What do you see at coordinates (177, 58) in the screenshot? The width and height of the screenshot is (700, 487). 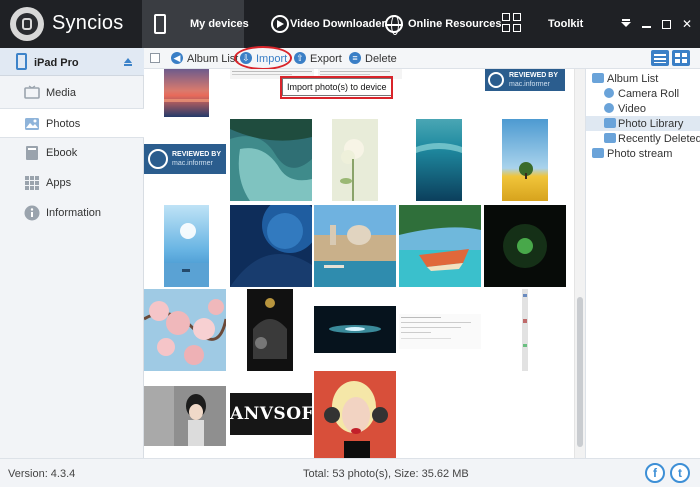 I see `back-arrow-icon: ◀` at bounding box center [177, 58].